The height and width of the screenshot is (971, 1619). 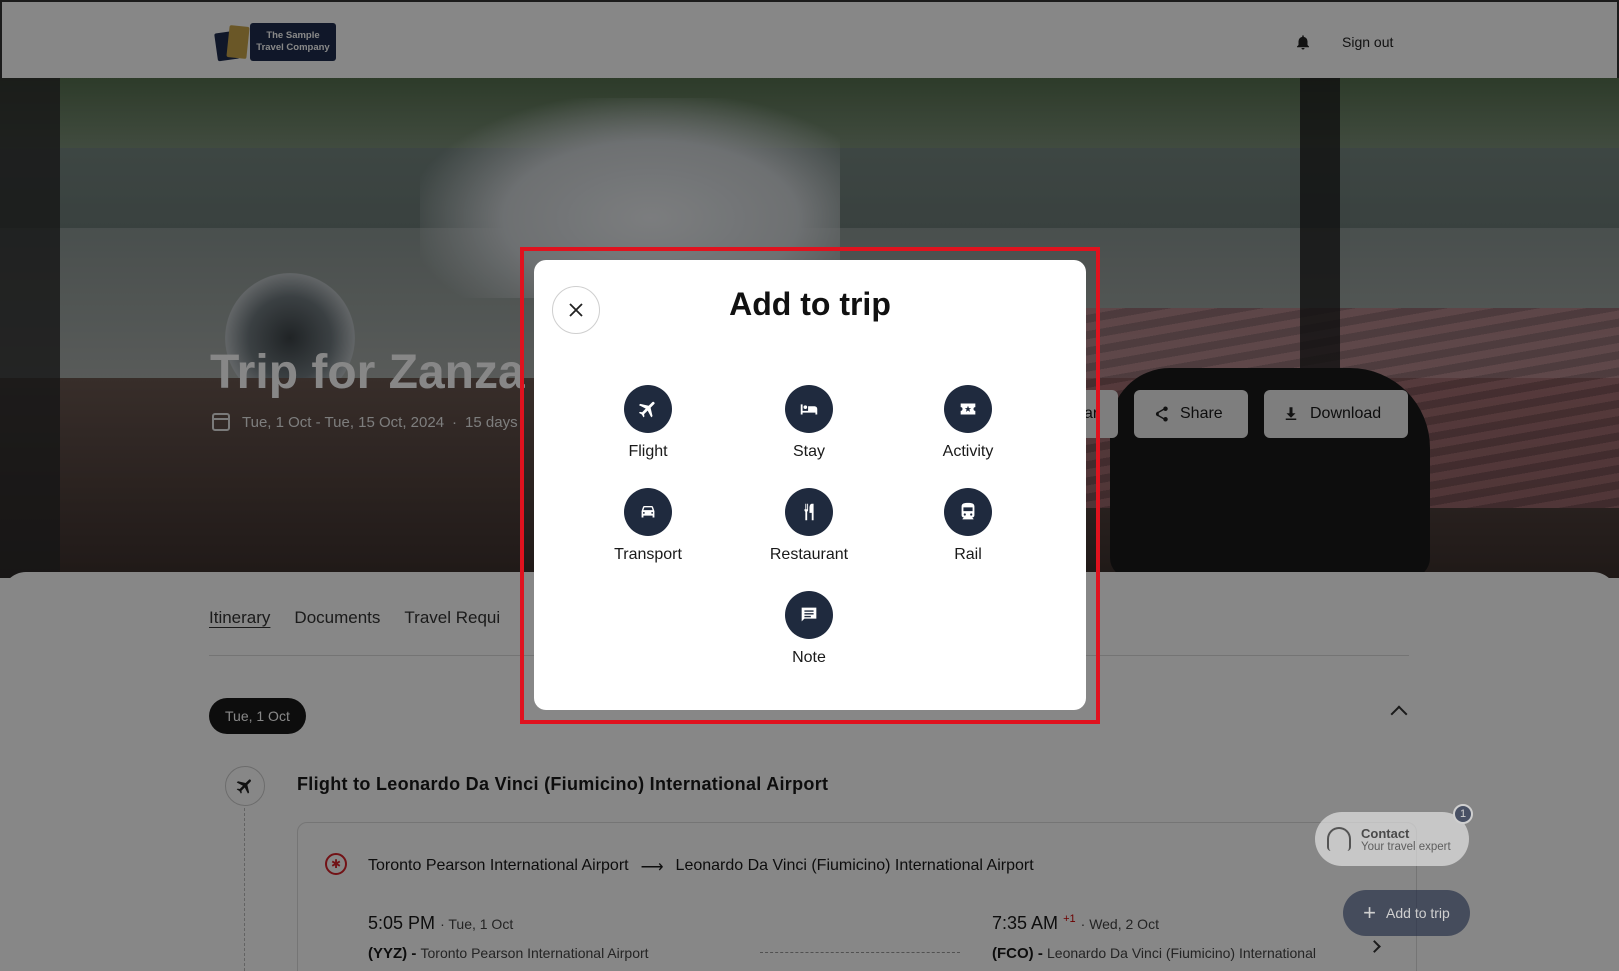 I want to click on contact-subtitle: Your travel expert, so click(x=1406, y=846).